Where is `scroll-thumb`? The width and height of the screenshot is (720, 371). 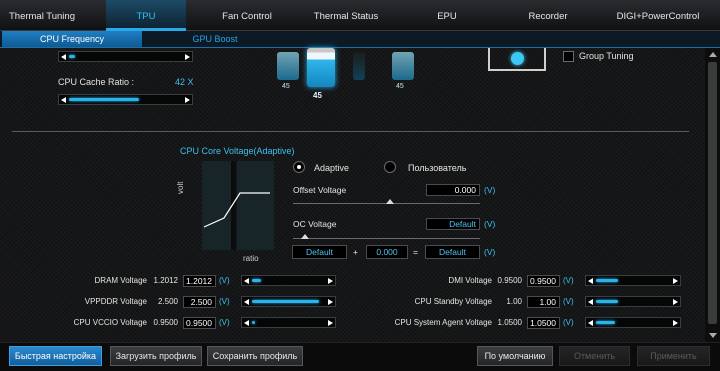
scroll-thumb is located at coordinates (712, 193).